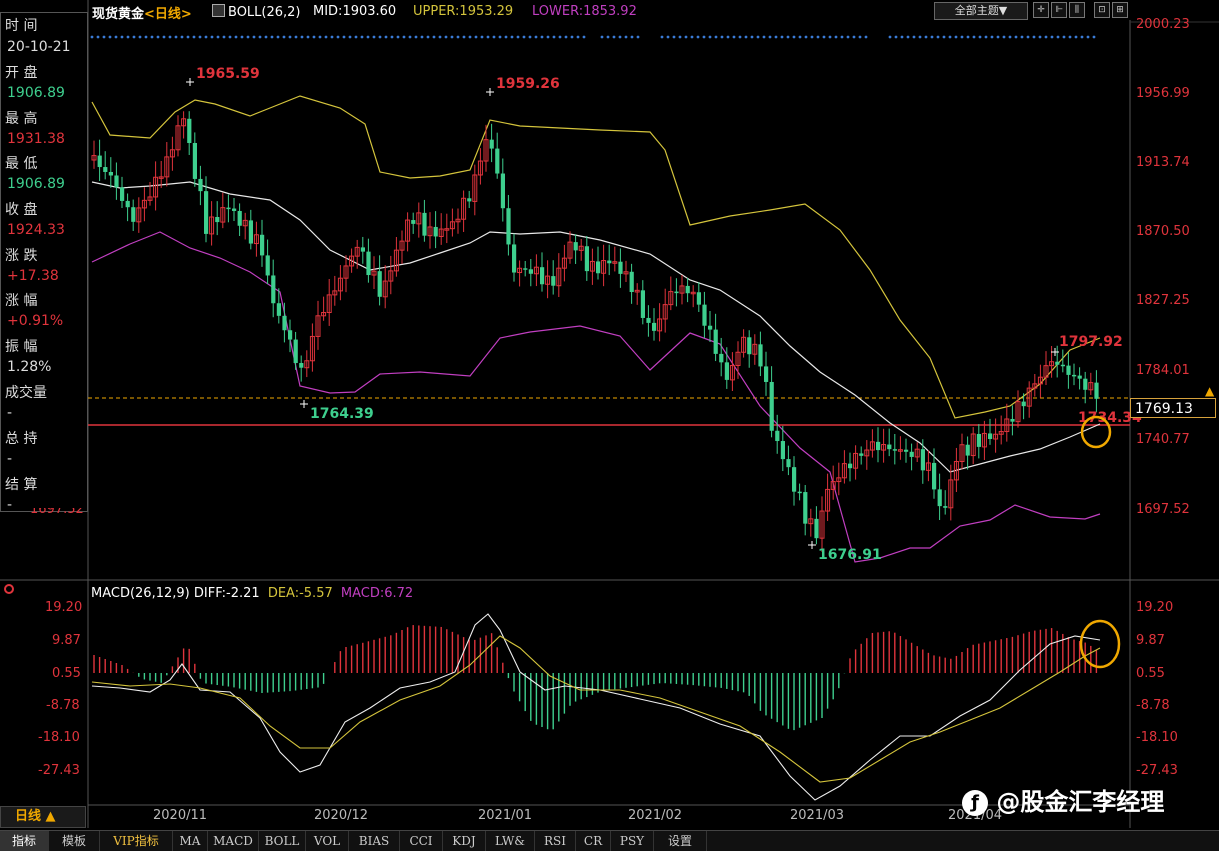  I want to click on macd-axis-label-right: 9.87, so click(1150, 640).